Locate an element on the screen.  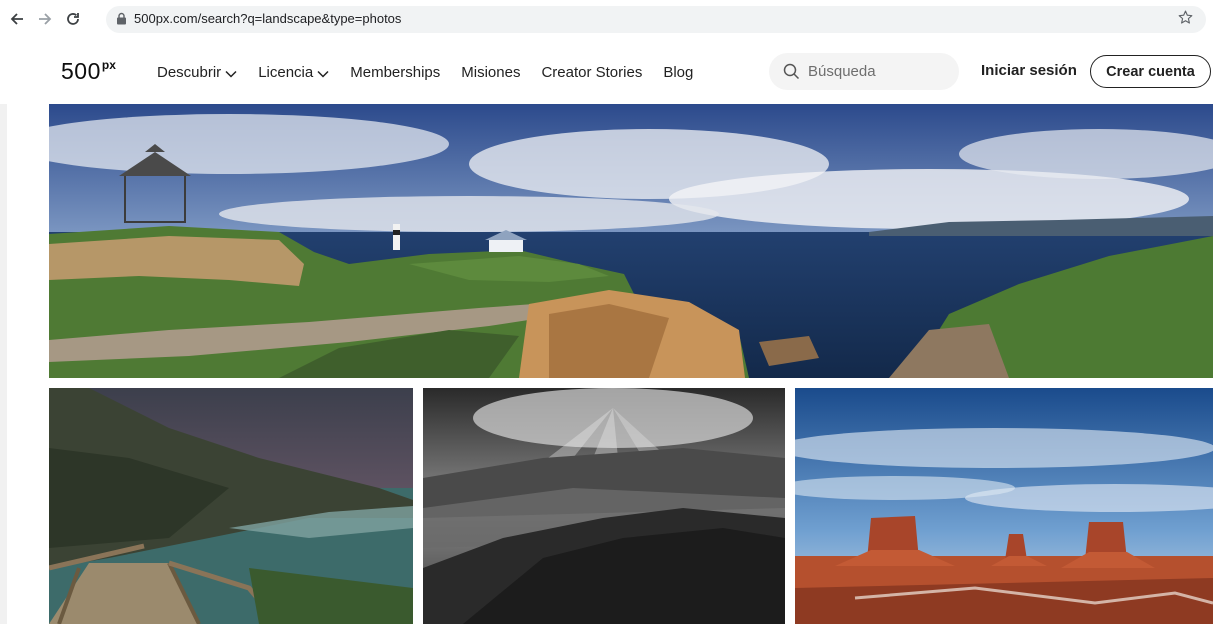
nav-item-label: Licencia is located at coordinates (286, 72).